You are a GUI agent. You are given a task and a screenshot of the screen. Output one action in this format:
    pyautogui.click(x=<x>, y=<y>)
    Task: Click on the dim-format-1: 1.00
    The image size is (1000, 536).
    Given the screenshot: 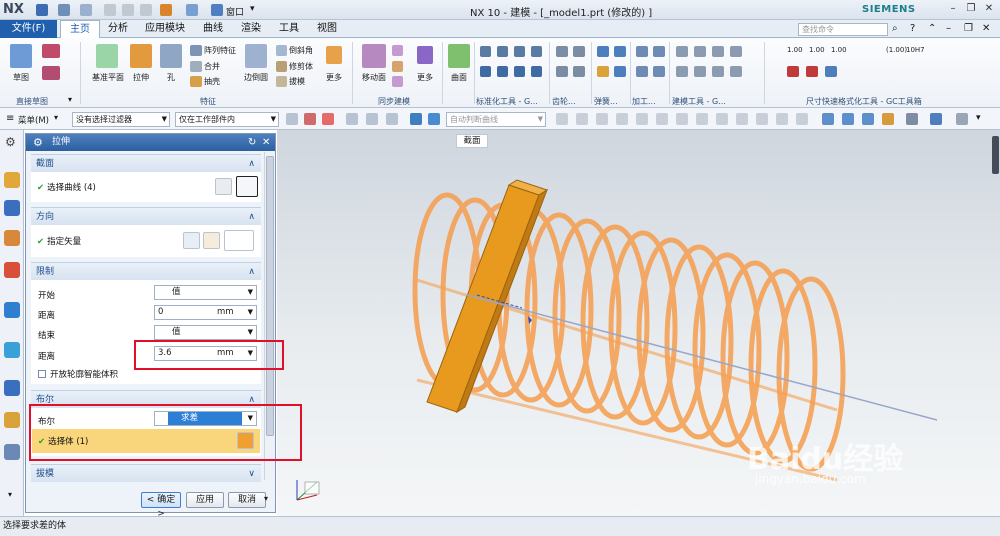 What is the action you would take?
    pyautogui.click(x=795, y=50)
    